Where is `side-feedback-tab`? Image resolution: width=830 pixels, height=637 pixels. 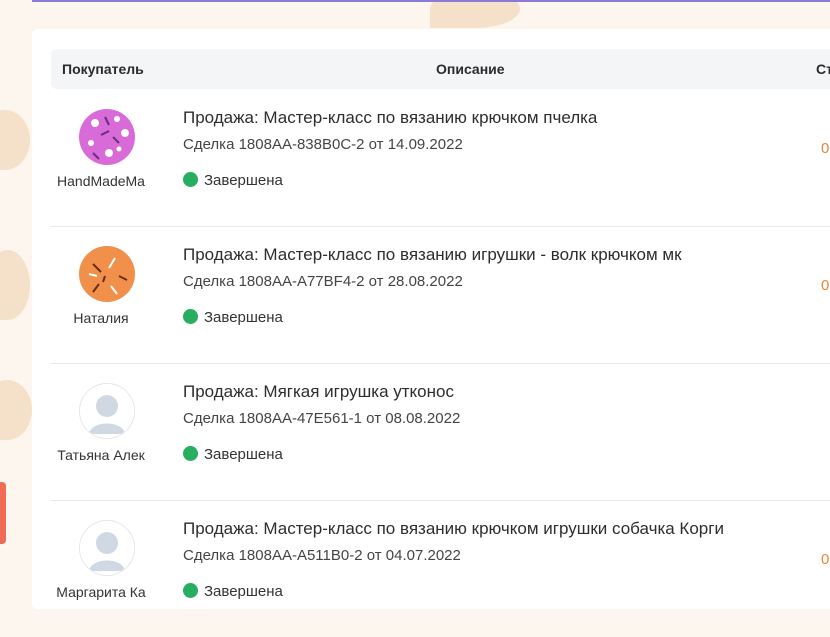
side-feedback-tab is located at coordinates (3, 513).